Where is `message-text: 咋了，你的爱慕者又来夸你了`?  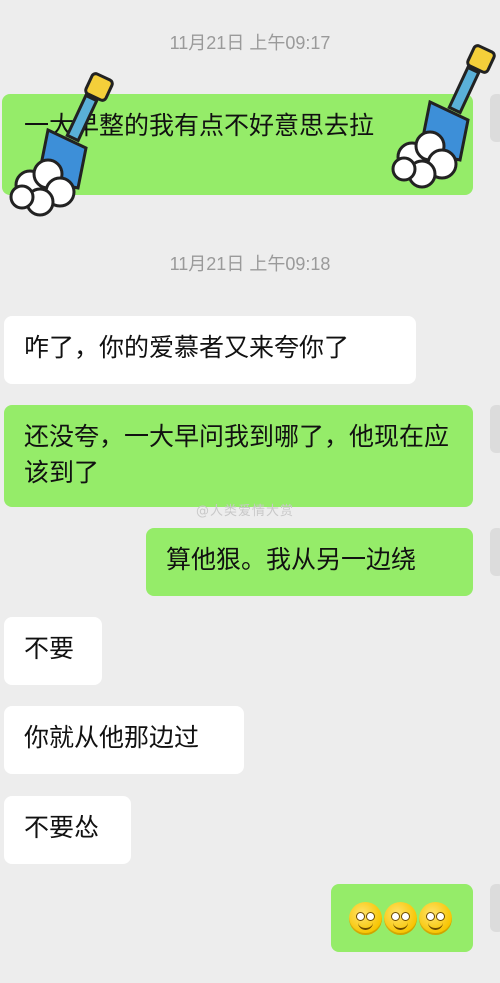 message-text: 咋了，你的爱慕者又来夸你了 is located at coordinates (187, 347).